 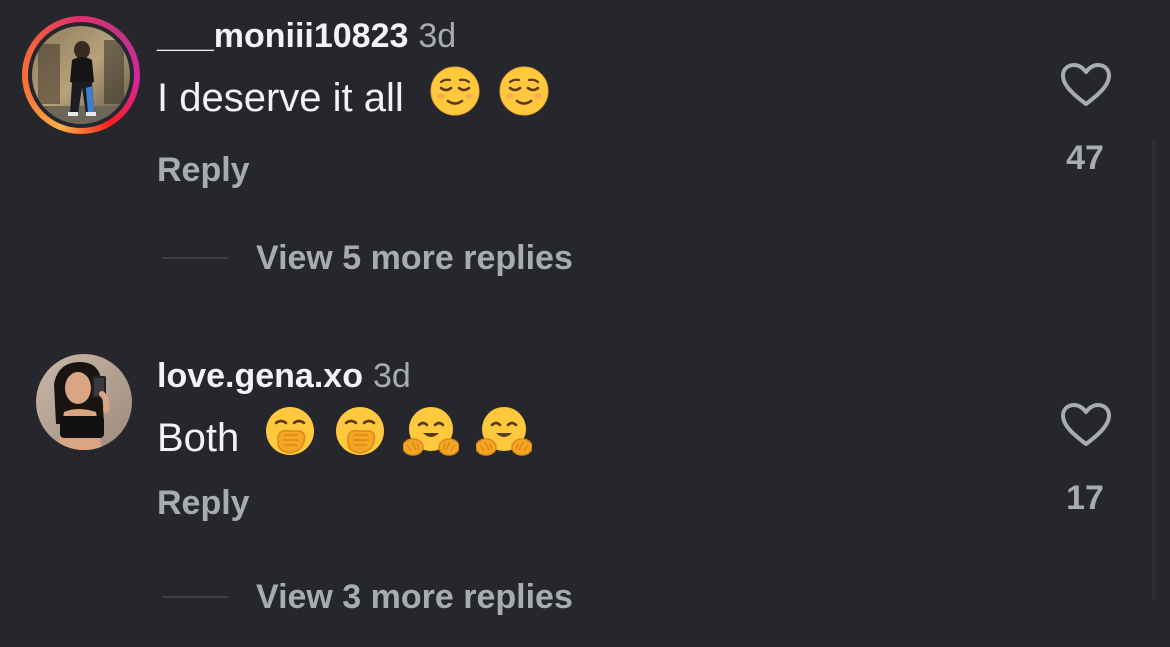 I want to click on comment-username: love.gena.xo, so click(x=260, y=376).